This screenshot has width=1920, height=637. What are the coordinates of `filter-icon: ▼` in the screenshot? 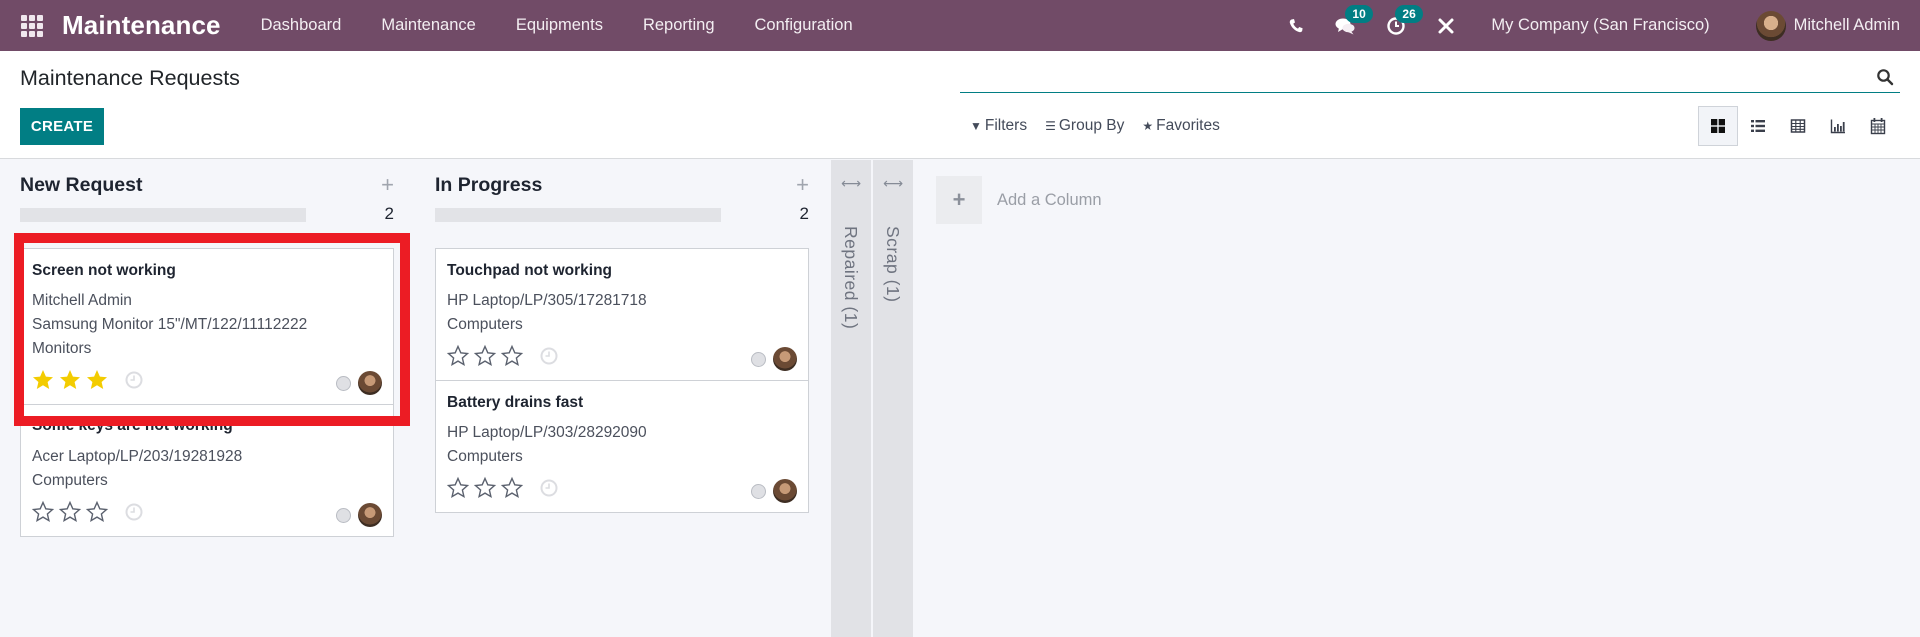 It's located at (976, 126).